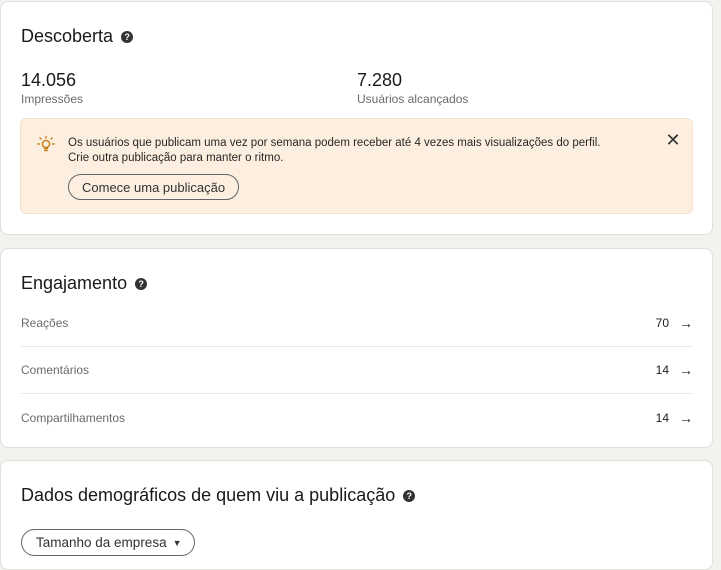 The height and width of the screenshot is (570, 721). Describe the element at coordinates (662, 370) in the screenshot. I see `comments-count: 14` at that location.